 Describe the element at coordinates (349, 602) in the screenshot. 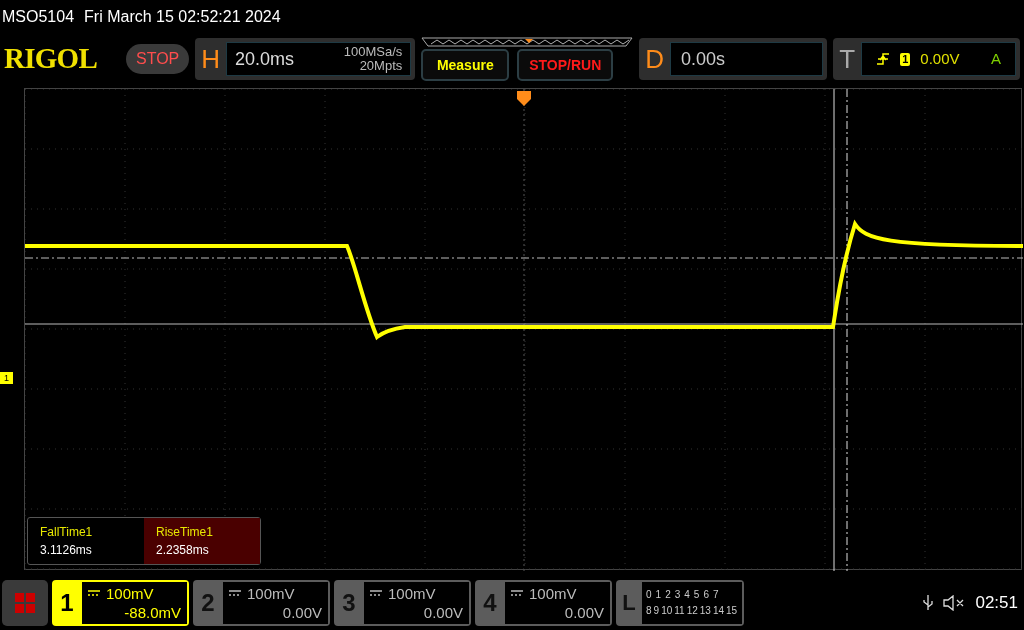

I see `channel-number: 3` at that location.